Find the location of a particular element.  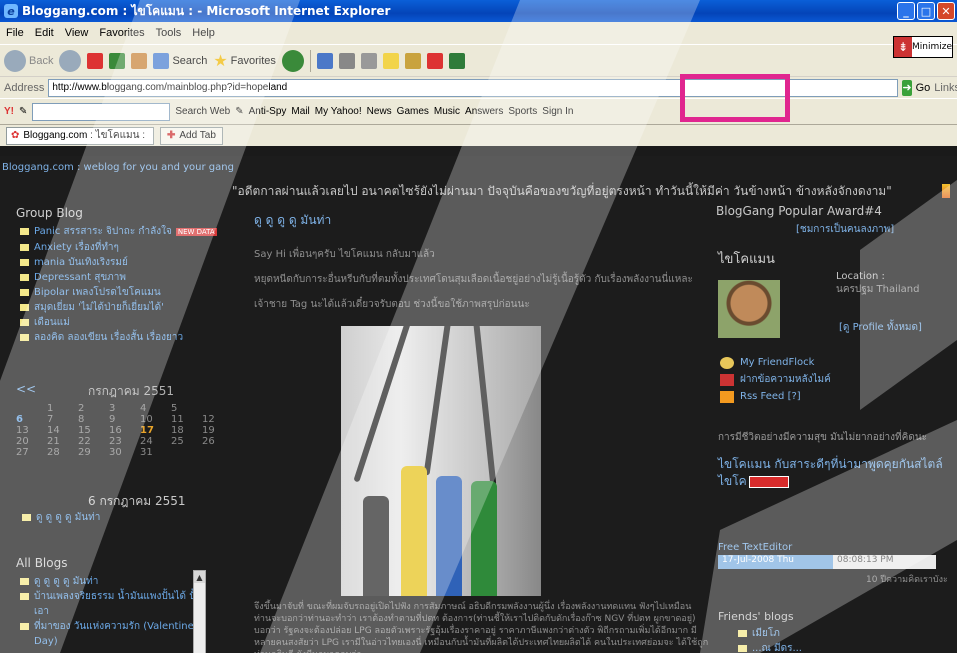

calendar-day: 30 is located at coordinates (124, 452).